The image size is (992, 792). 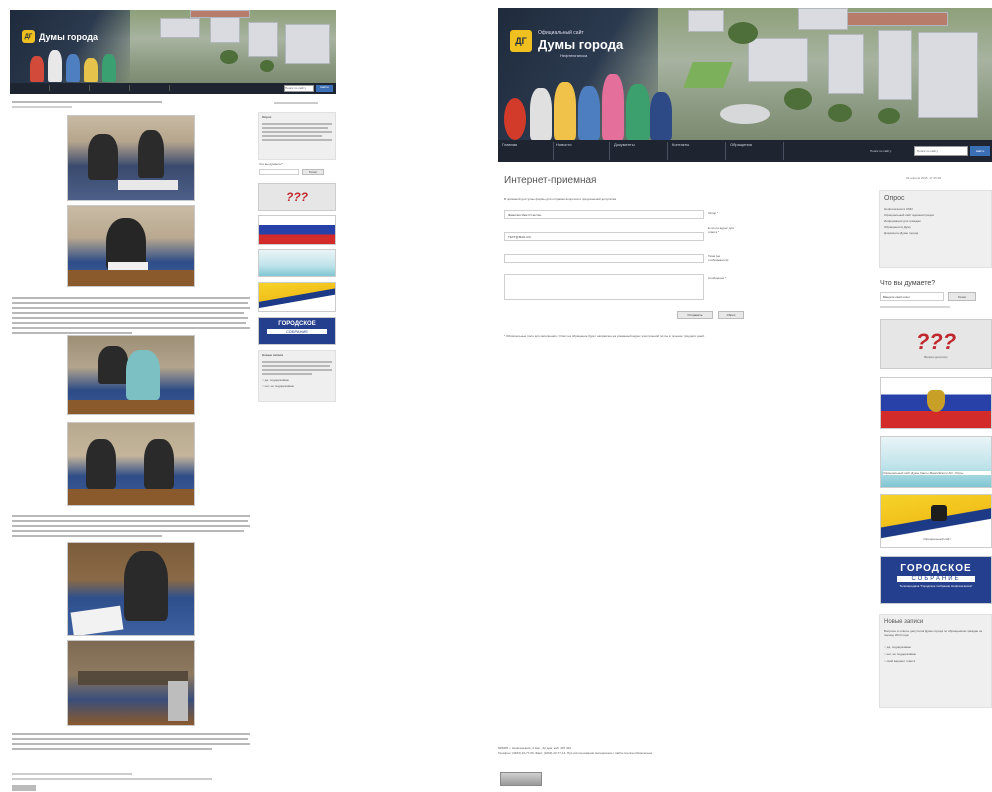 What do you see at coordinates (279, 172) in the screenshot?
I see `left-poll-input` at bounding box center [279, 172].